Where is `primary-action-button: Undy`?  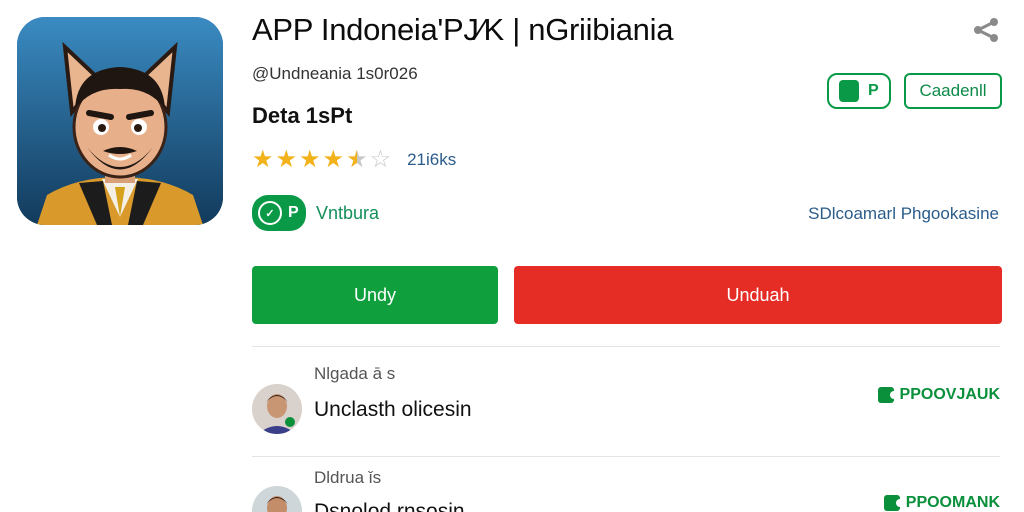
primary-action-button: Undy is located at coordinates (375, 295).